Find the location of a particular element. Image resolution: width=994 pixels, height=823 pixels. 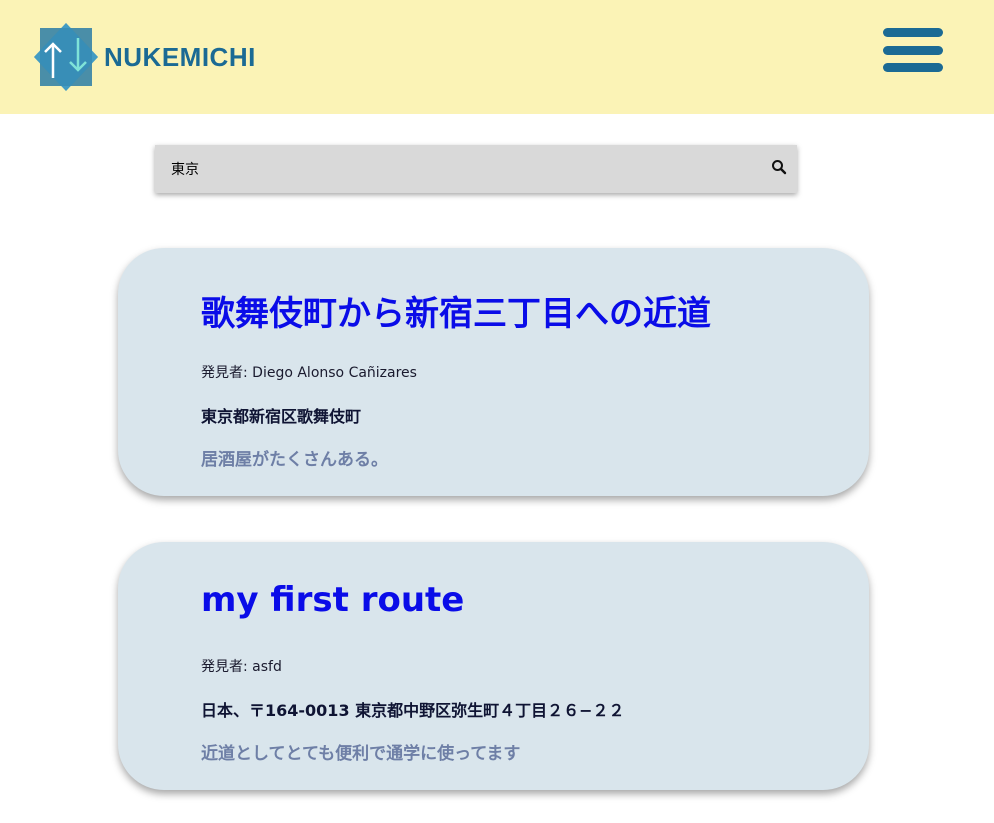

logo-text: NUKEMICHI is located at coordinates (180, 56).